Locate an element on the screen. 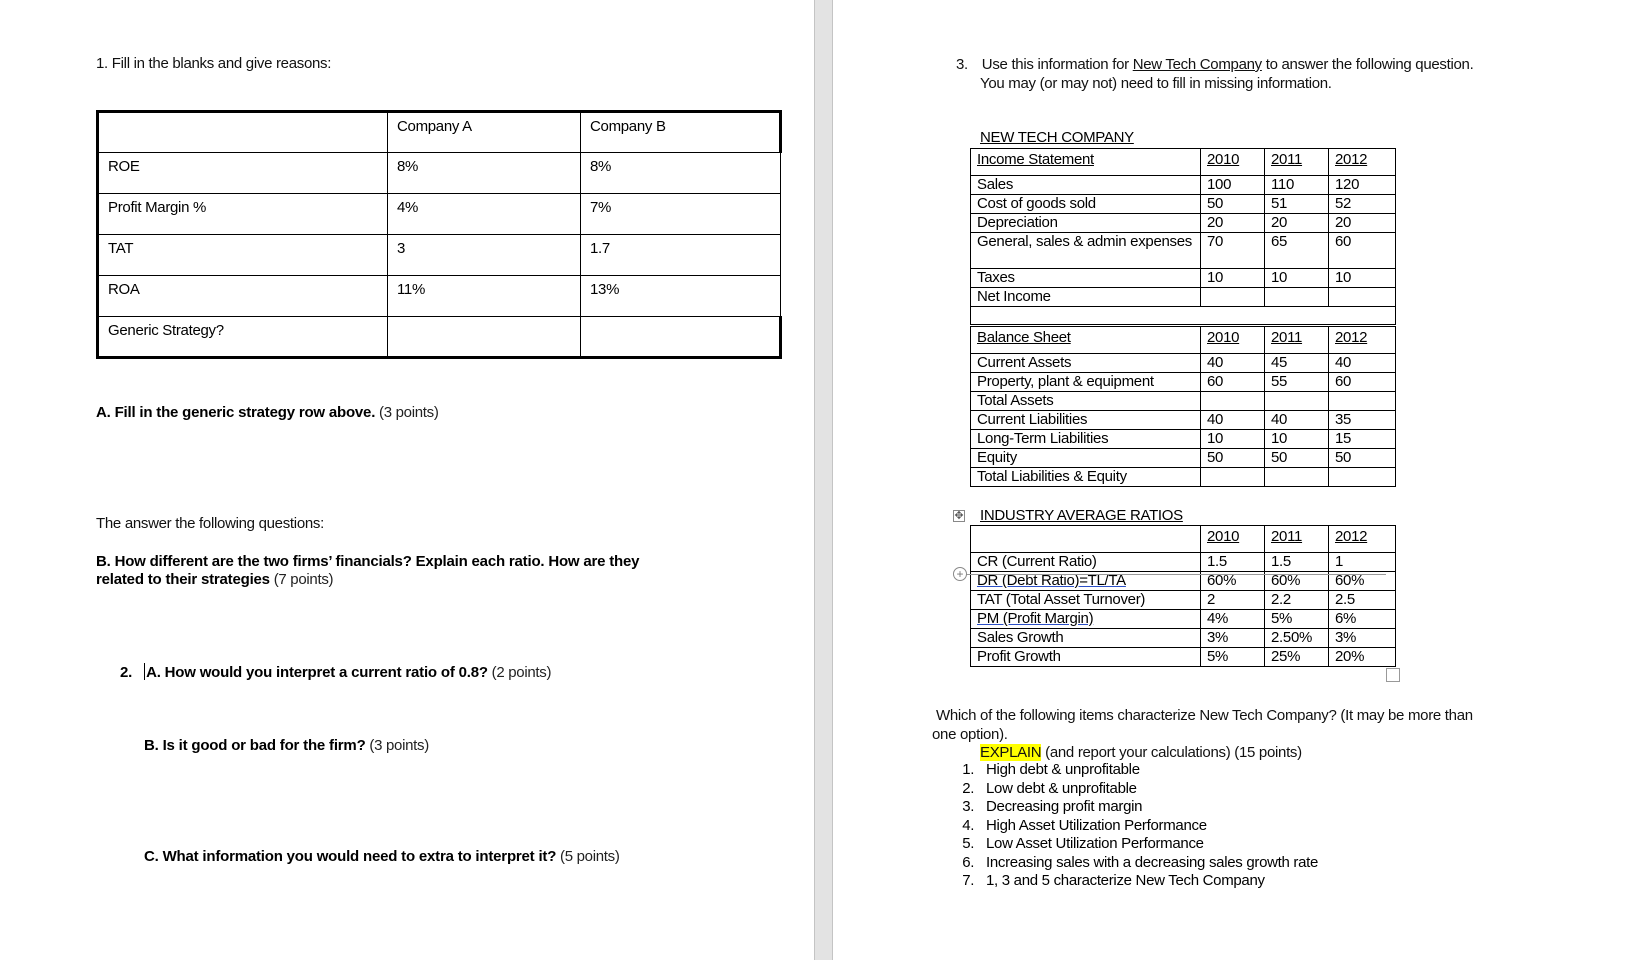 The height and width of the screenshot is (960, 1647). table-cell: 1.7 is located at coordinates (680, 255).